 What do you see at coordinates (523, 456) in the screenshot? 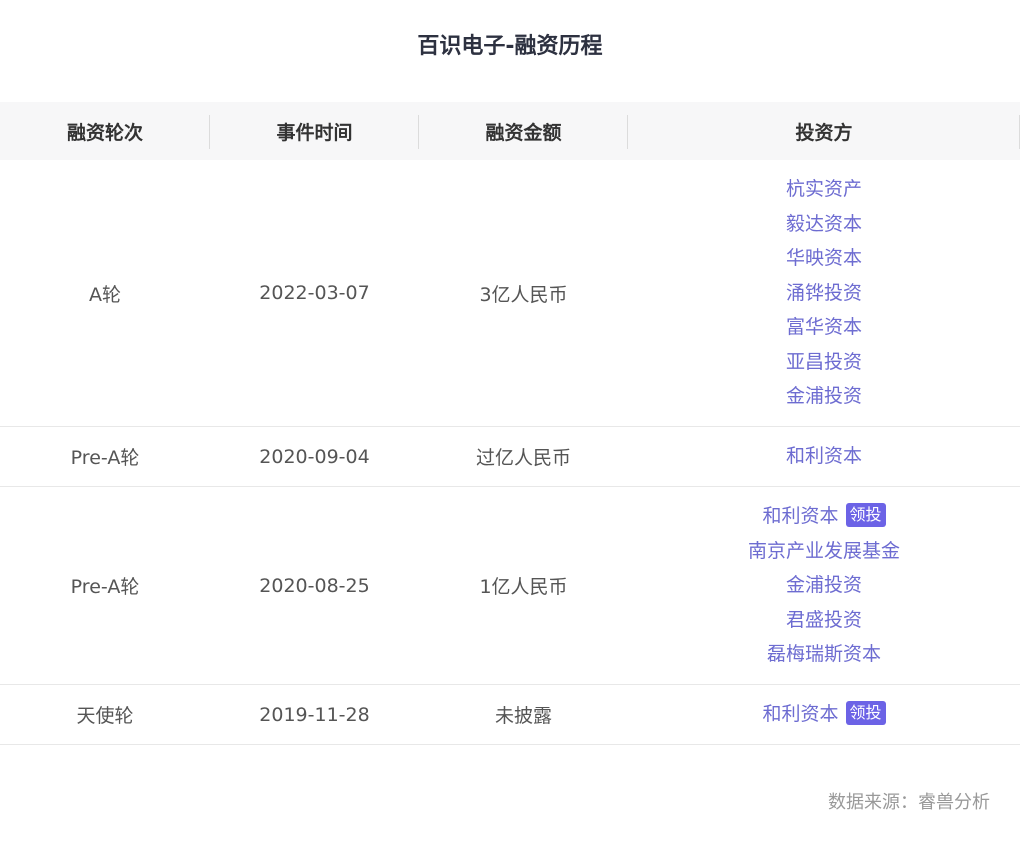
I see `amount-cell: 过亿人民币` at bounding box center [523, 456].